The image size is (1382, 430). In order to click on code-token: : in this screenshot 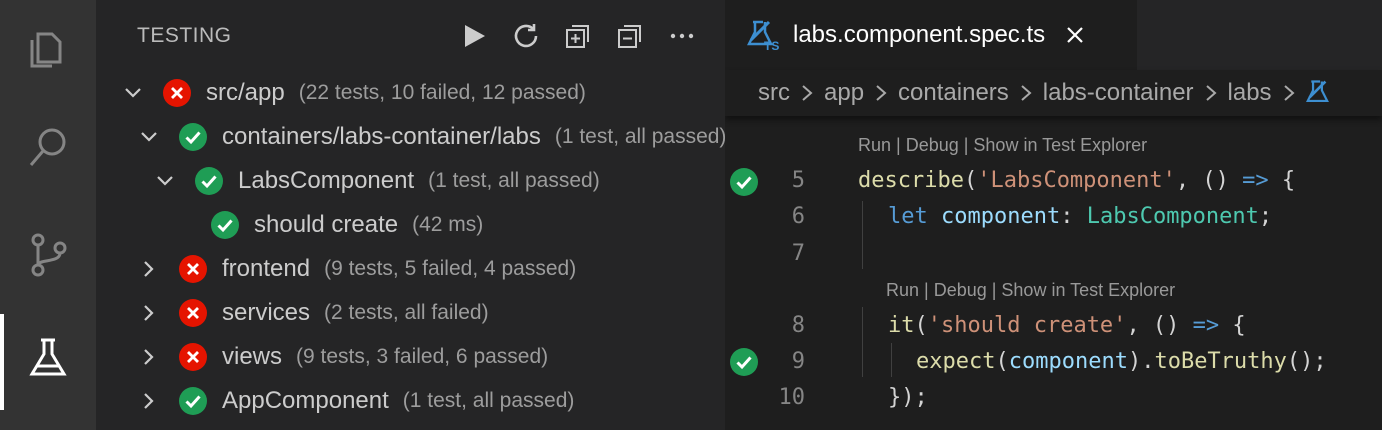, I will do `click(1073, 216)`.